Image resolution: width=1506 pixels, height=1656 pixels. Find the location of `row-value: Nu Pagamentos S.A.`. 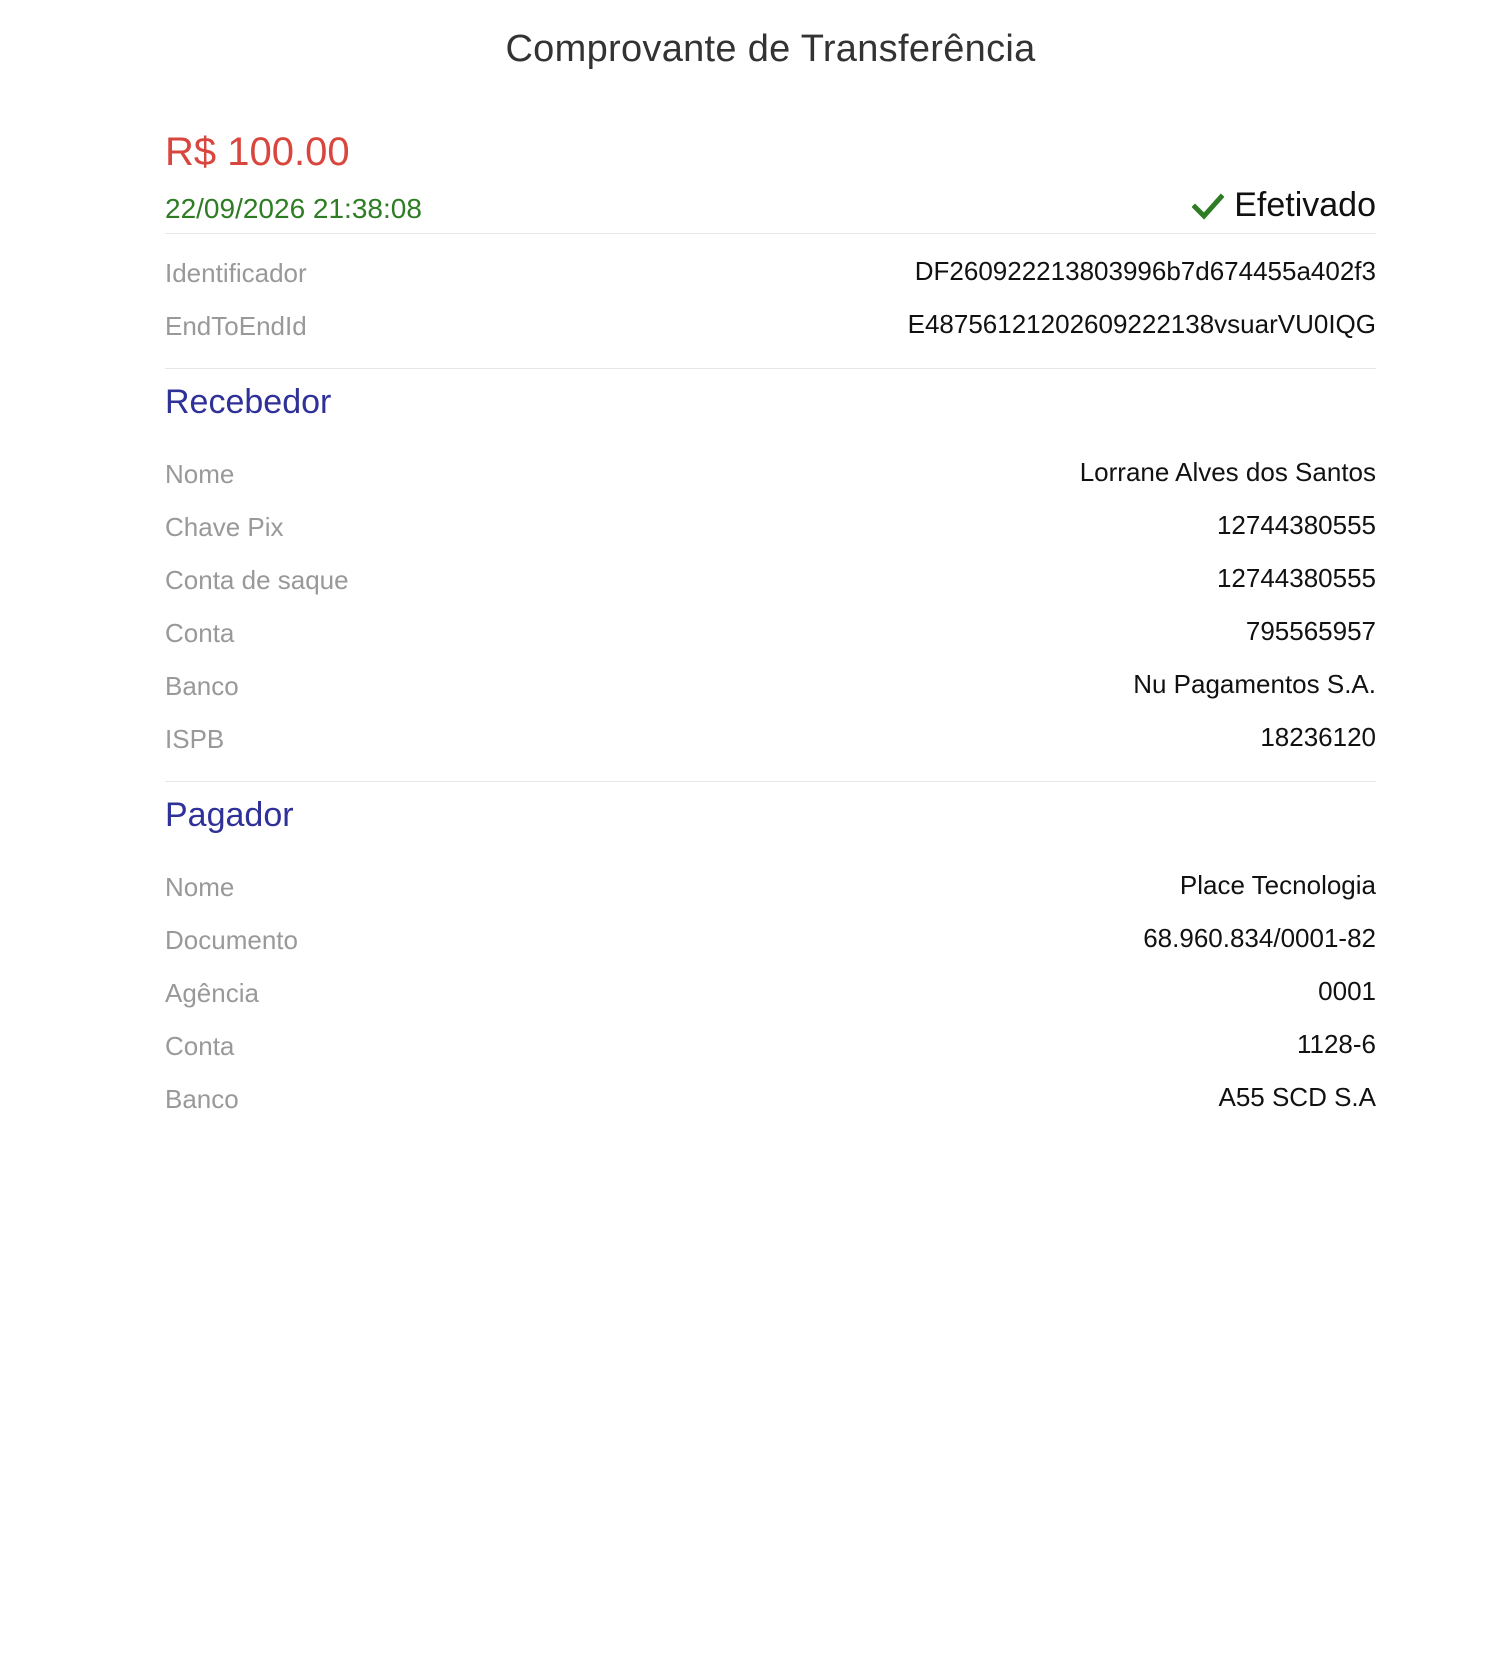

row-value: Nu Pagamentos S.A. is located at coordinates (1254, 684).